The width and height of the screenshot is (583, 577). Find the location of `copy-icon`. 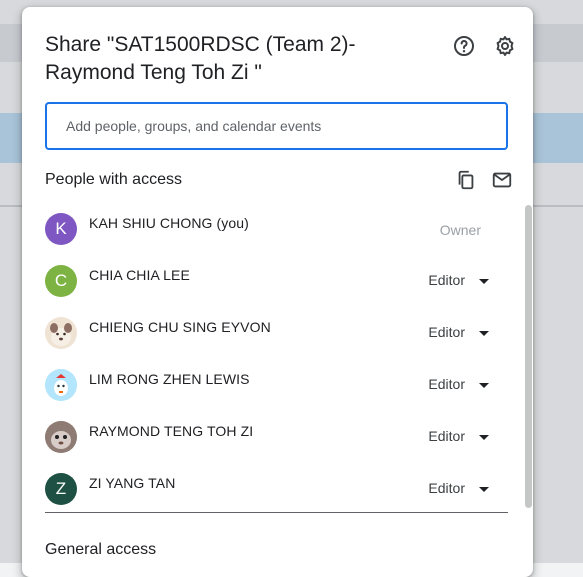

copy-icon is located at coordinates (466, 180).